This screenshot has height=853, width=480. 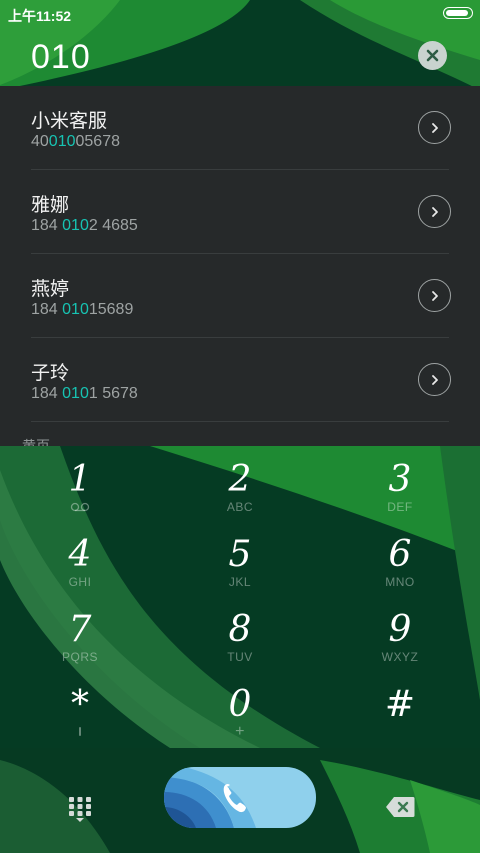 What do you see at coordinates (240, 57) in the screenshot?
I see `dial-header: 010` at bounding box center [240, 57].